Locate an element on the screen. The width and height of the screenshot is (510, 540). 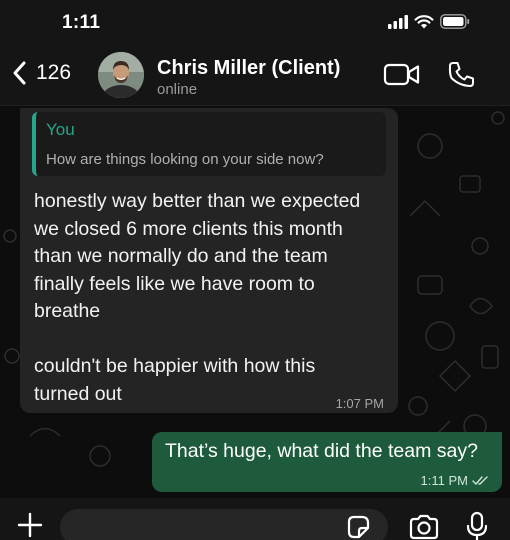
message-line: honestly way better than we expected is located at coordinates (197, 201).